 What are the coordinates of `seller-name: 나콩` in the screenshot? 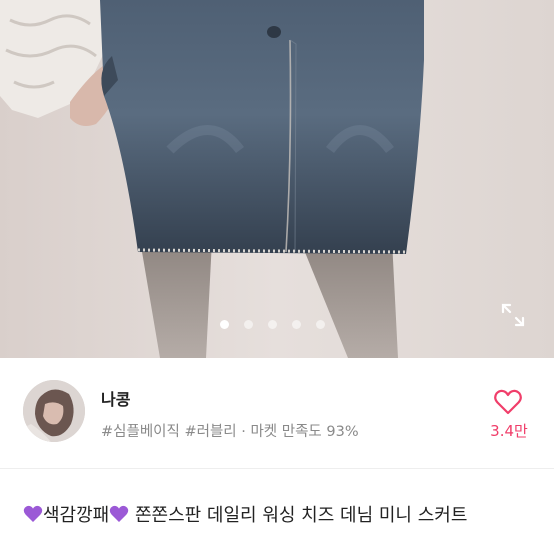 It's located at (115, 398).